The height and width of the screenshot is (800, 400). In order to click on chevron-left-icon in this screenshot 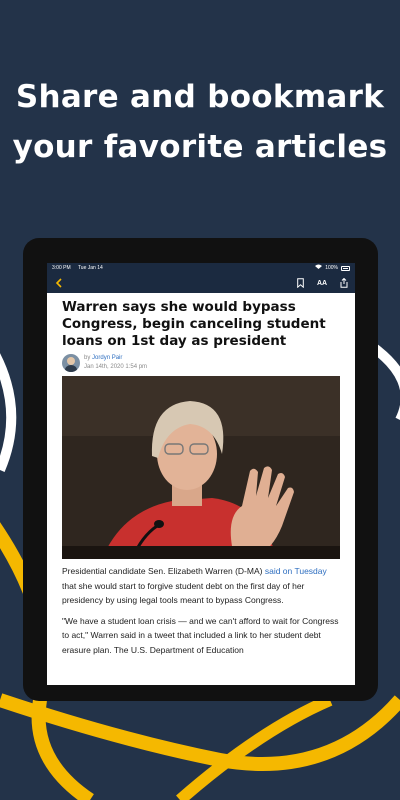, I will do `click(58, 283)`.